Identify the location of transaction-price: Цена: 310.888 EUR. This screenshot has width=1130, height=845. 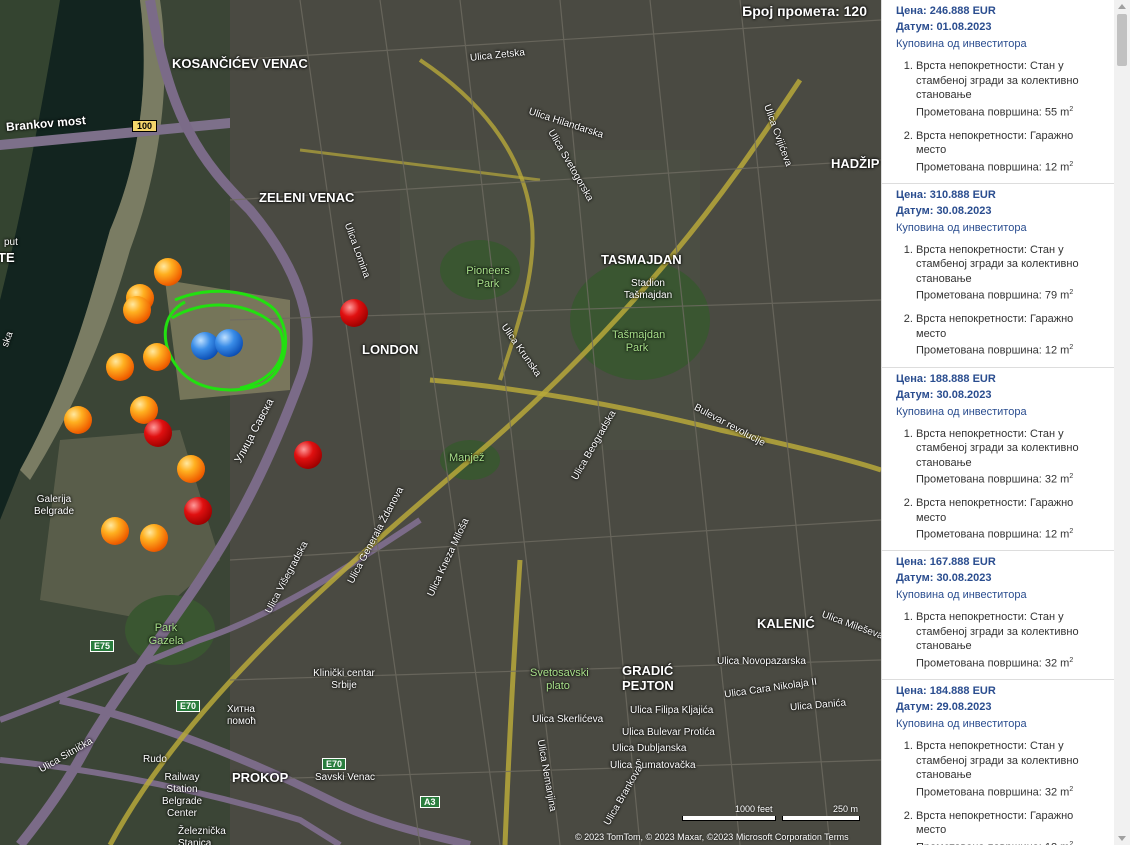
(946, 194).